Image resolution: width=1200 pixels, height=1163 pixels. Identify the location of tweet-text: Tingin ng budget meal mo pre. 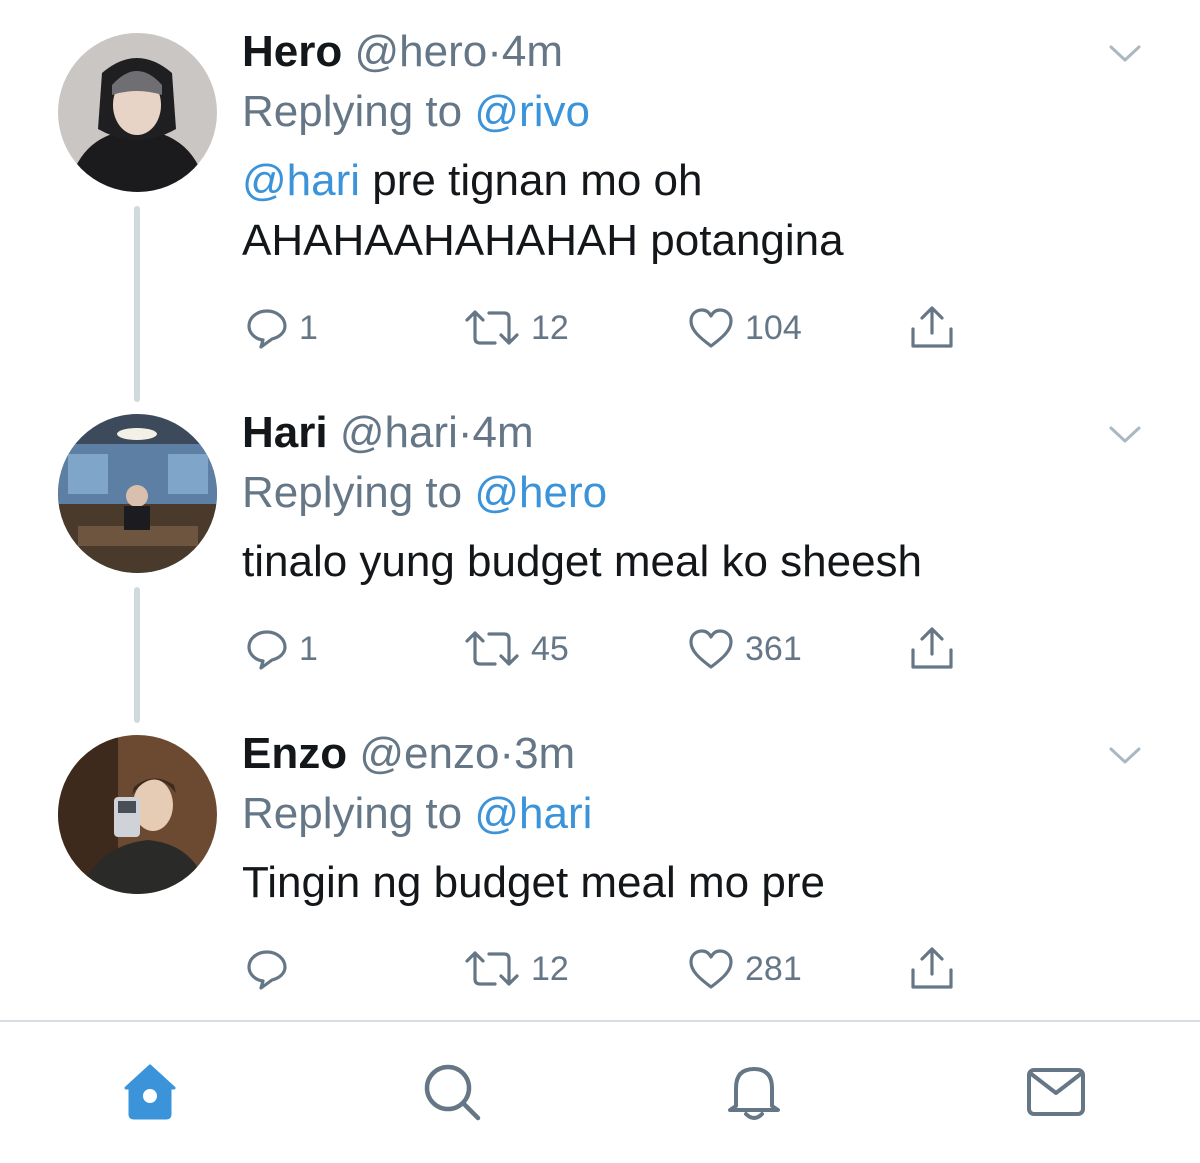
(533, 882).